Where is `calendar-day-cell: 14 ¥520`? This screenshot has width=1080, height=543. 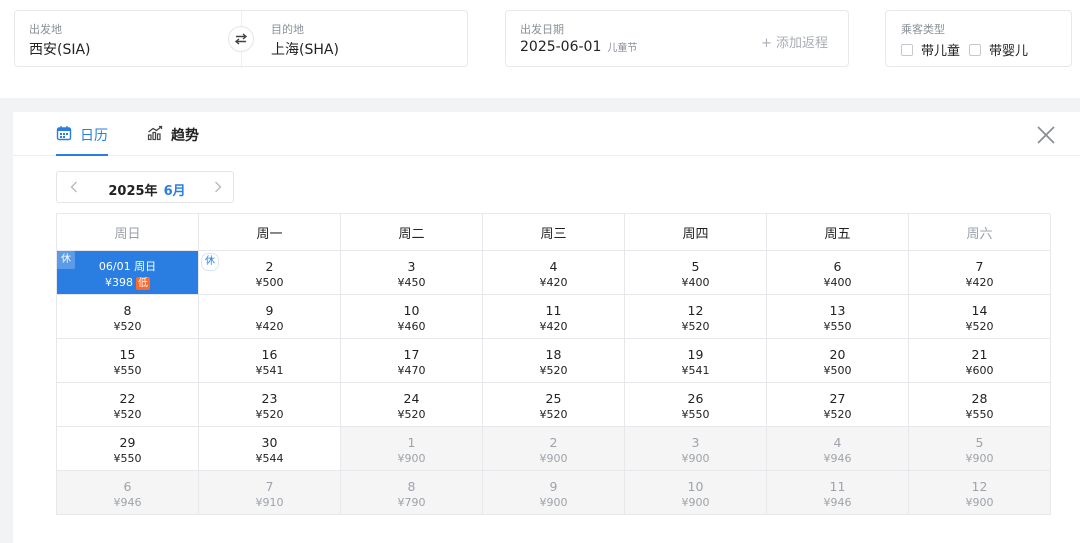 calendar-day-cell: 14 ¥520 is located at coordinates (980, 317).